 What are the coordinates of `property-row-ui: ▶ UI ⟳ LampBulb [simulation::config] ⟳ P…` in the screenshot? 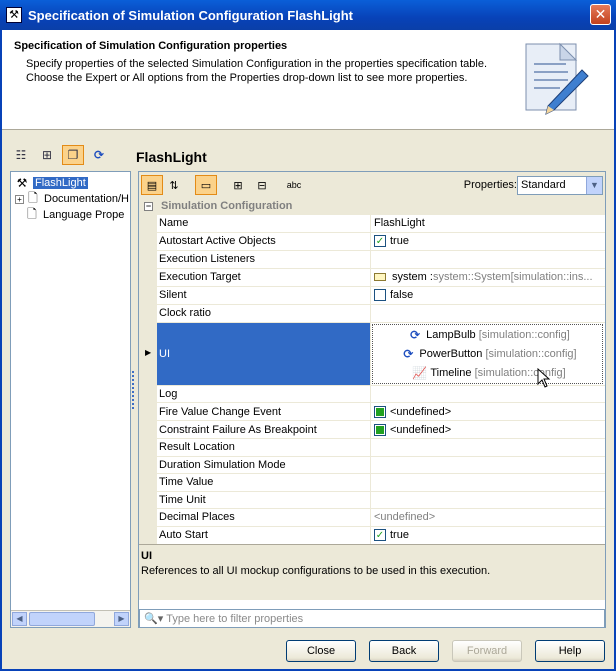 It's located at (372, 354).